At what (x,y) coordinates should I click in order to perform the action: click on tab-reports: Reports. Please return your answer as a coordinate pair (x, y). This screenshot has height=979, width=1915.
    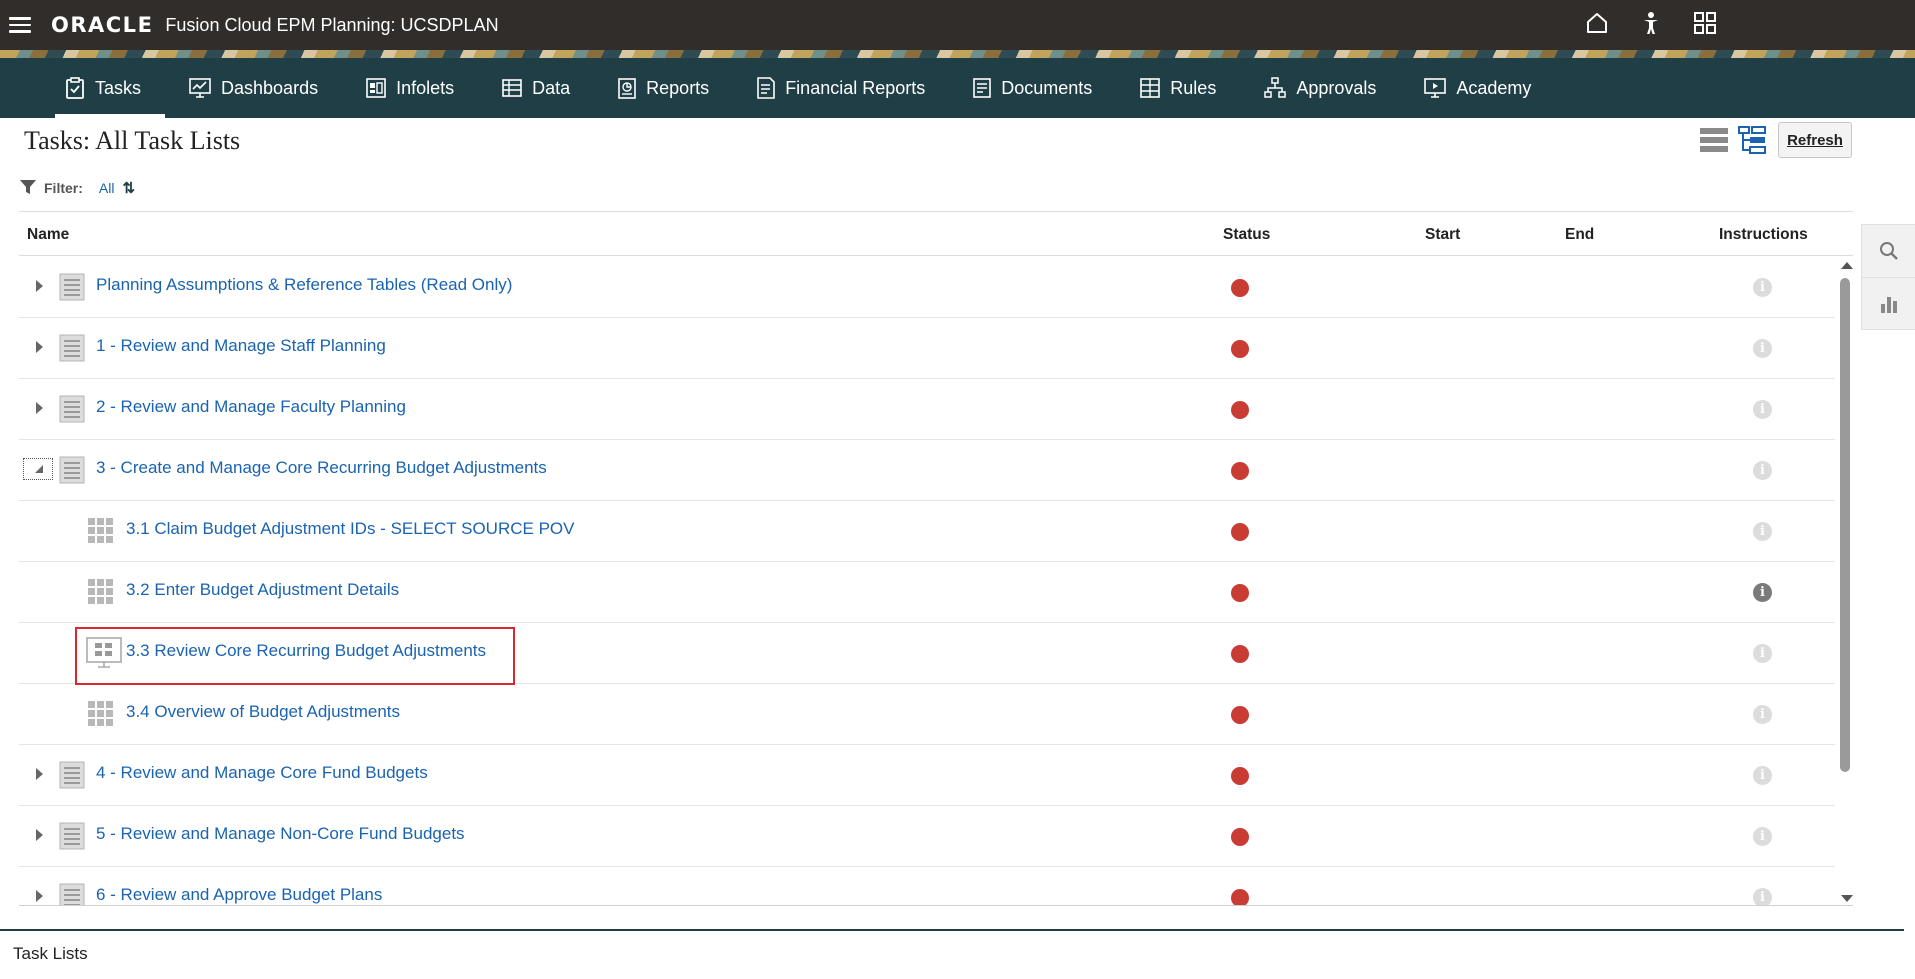
    Looking at the image, I should click on (670, 88).